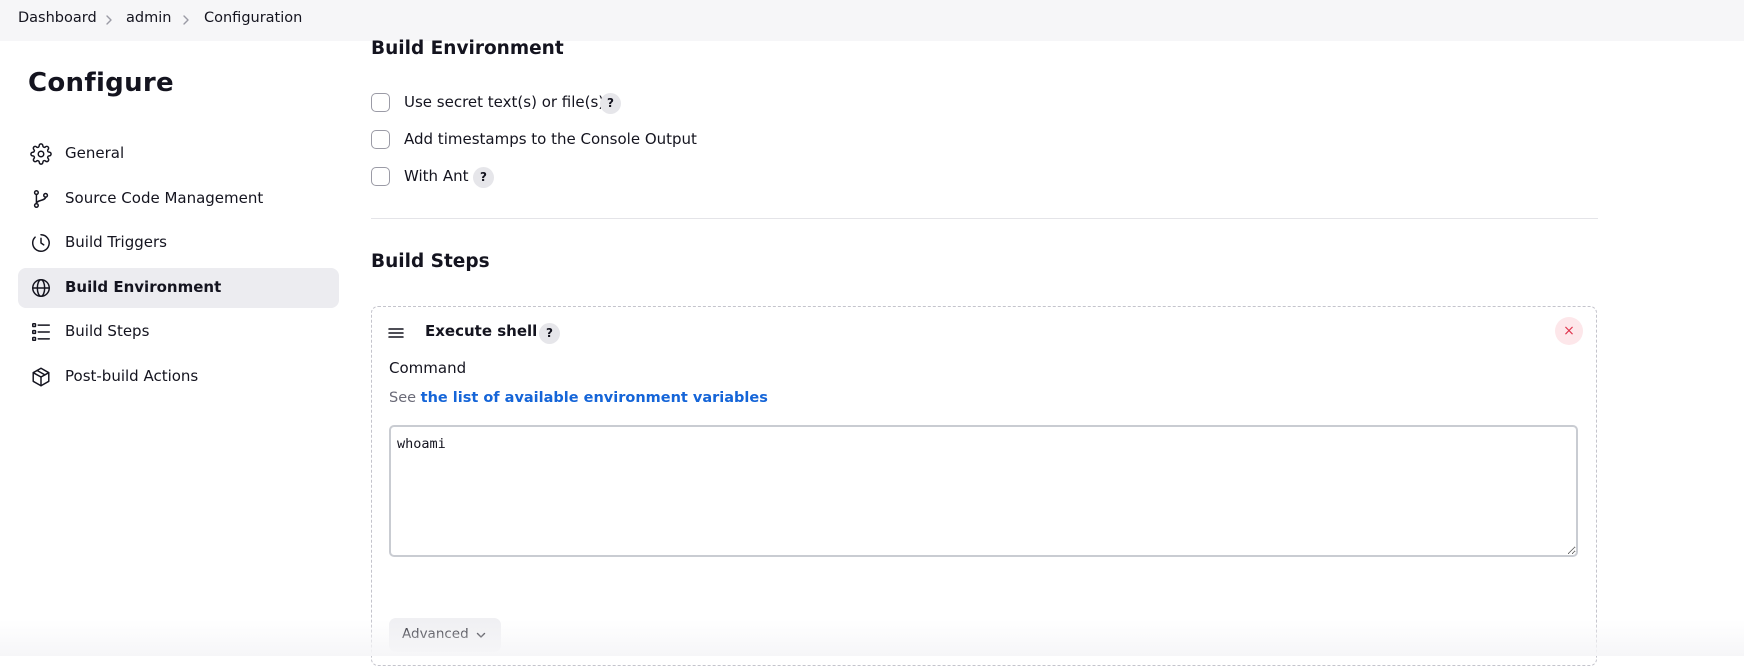  I want to click on breadcrumb-bar: Dashboard admin Configuration, so click(872, 20).